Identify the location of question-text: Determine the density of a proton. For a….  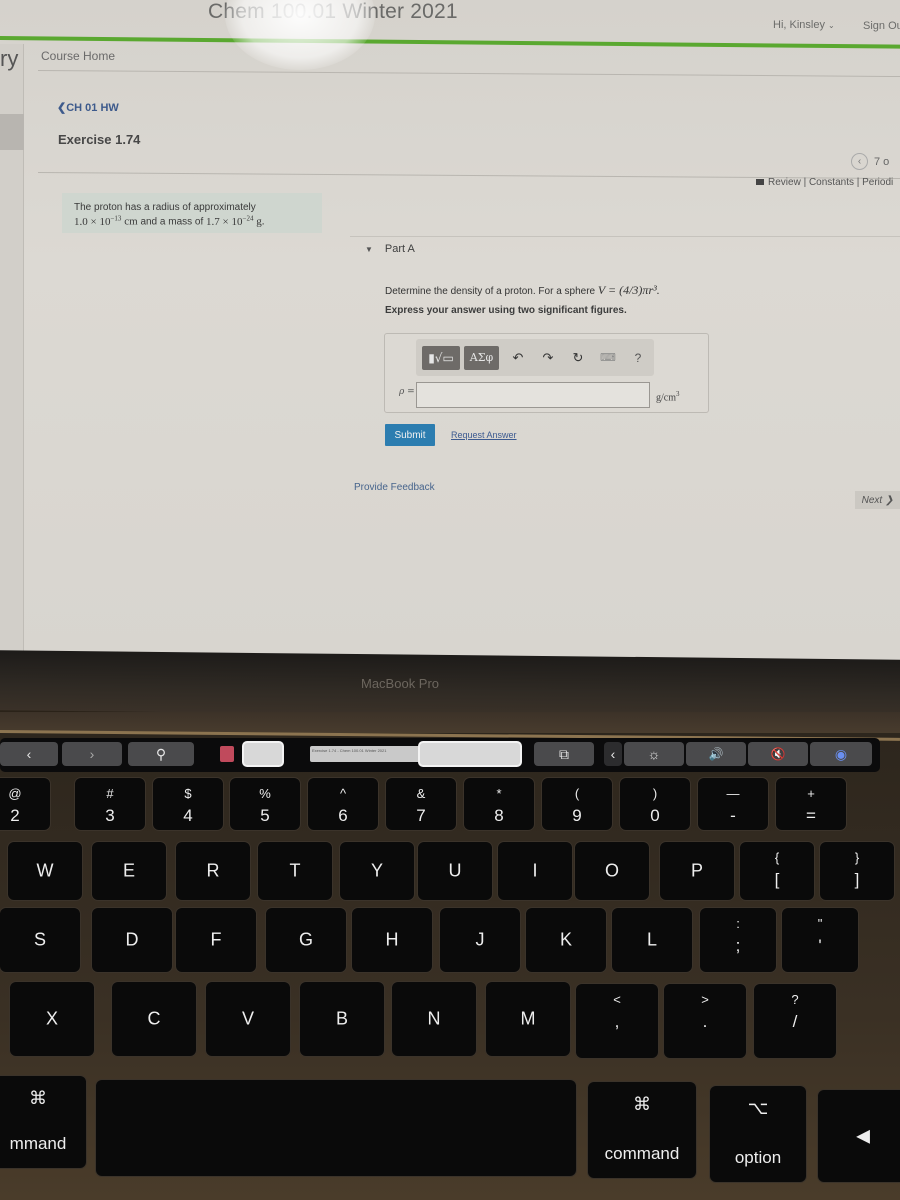
(522, 290).